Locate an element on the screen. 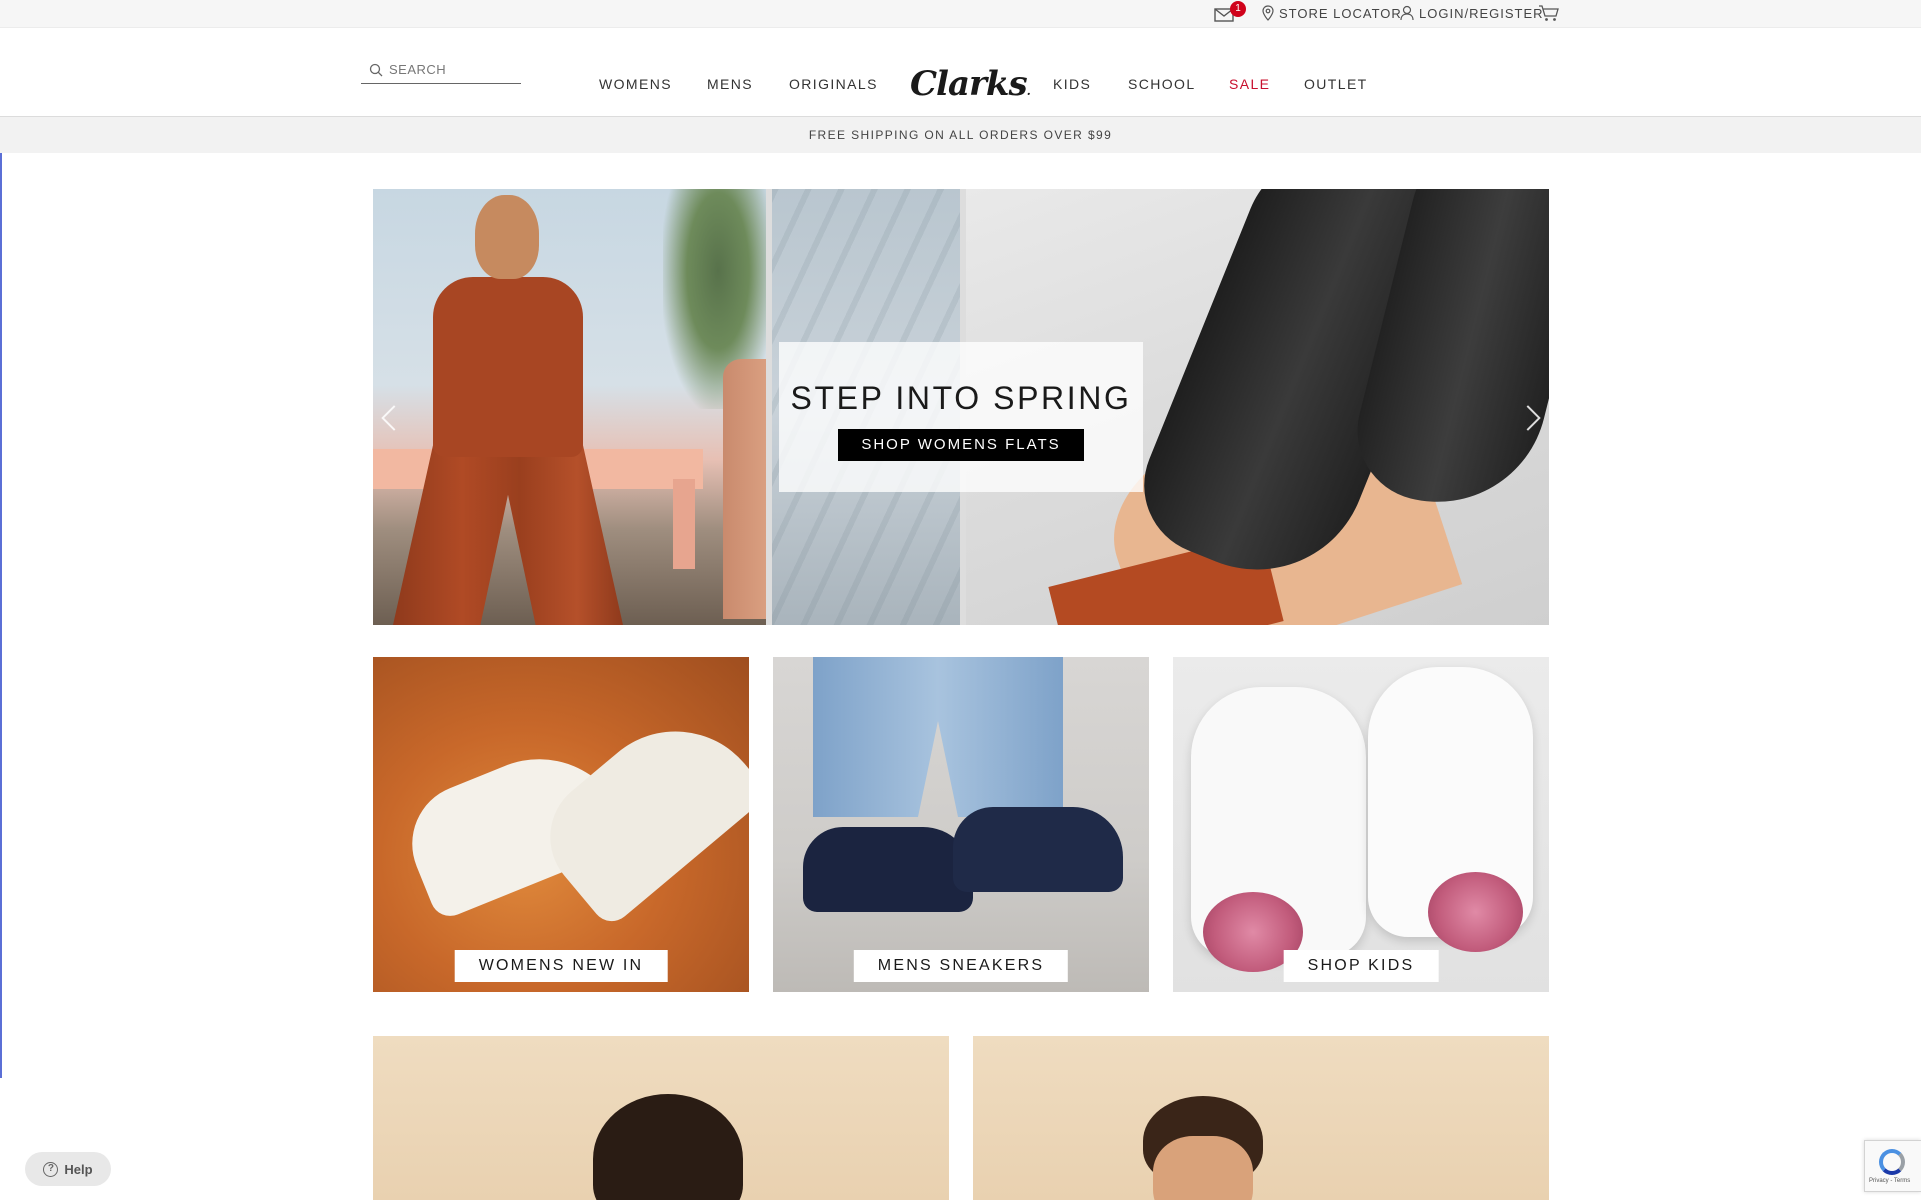 The width and height of the screenshot is (1921, 1200). user-icon is located at coordinates (1407, 13).